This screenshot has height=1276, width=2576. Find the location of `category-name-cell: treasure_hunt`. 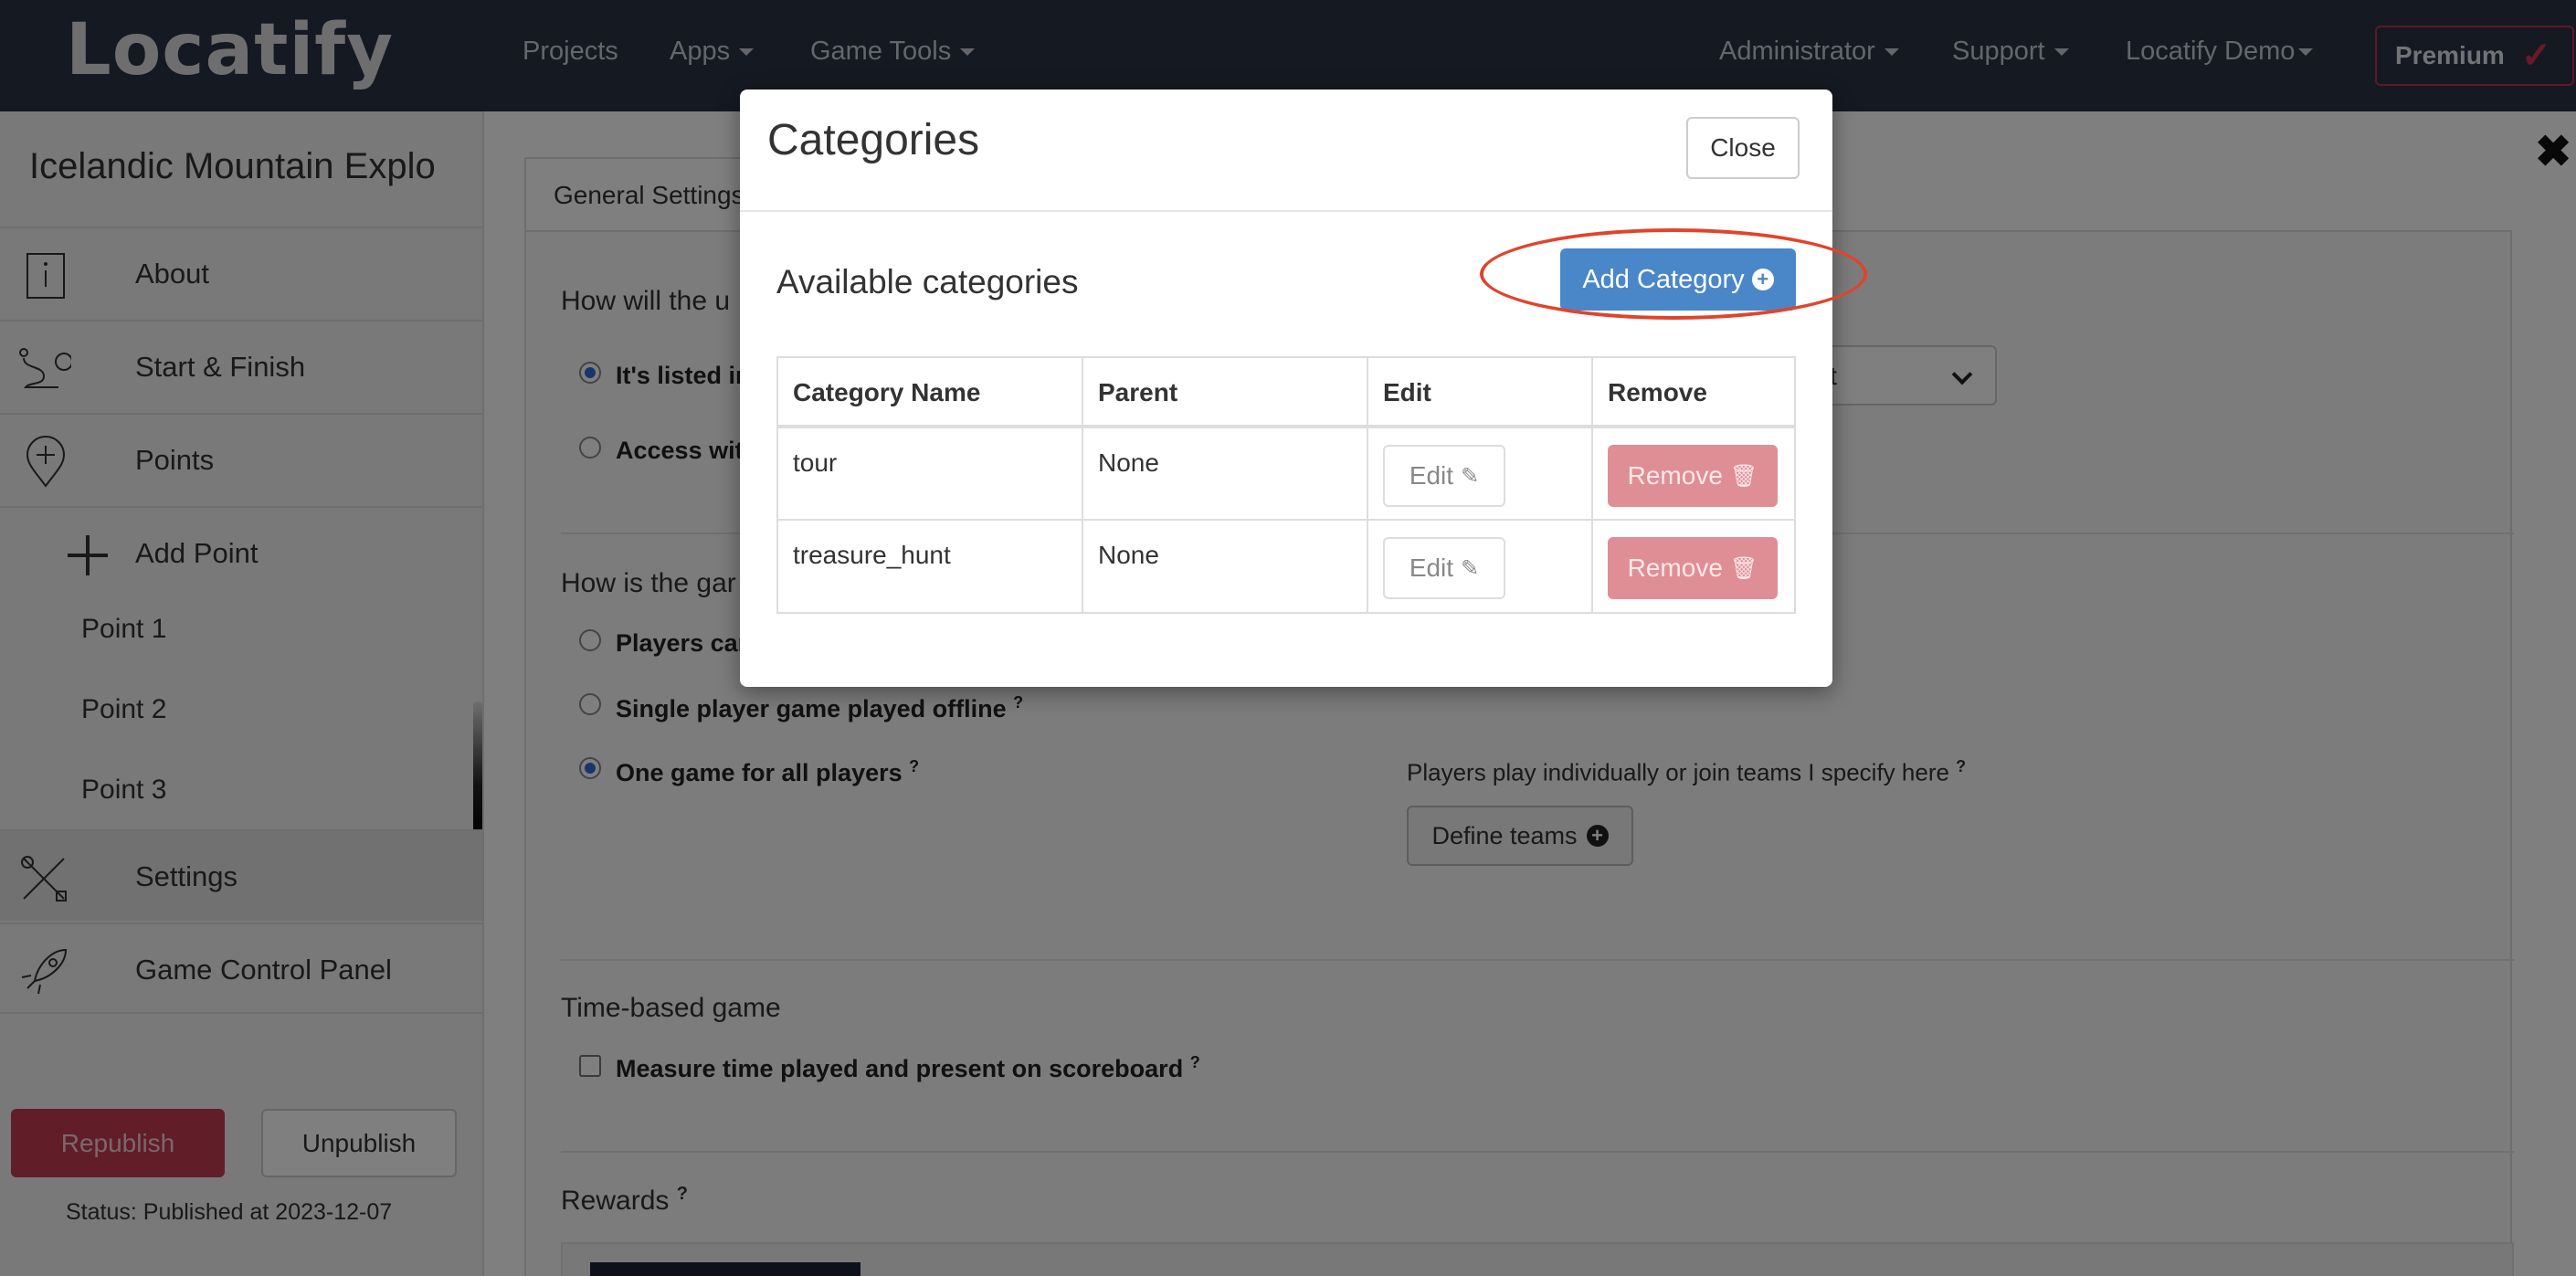

category-name-cell: treasure_hunt is located at coordinates (929, 566).